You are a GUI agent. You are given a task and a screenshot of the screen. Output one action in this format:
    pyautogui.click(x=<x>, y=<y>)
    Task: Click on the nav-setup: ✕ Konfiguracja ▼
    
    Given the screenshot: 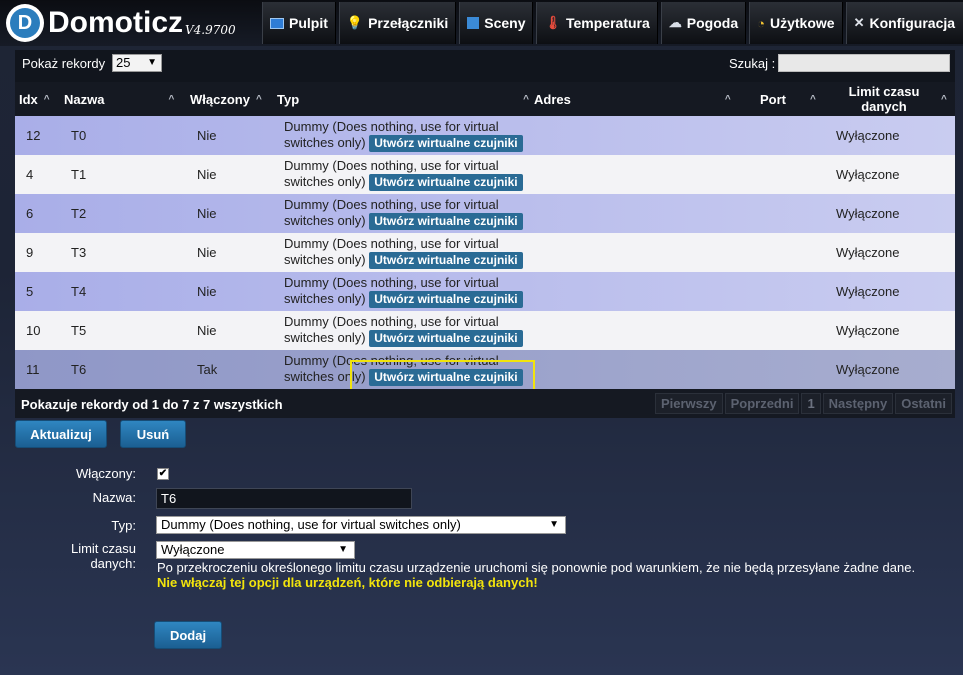 What is the action you would take?
    pyautogui.click(x=904, y=23)
    